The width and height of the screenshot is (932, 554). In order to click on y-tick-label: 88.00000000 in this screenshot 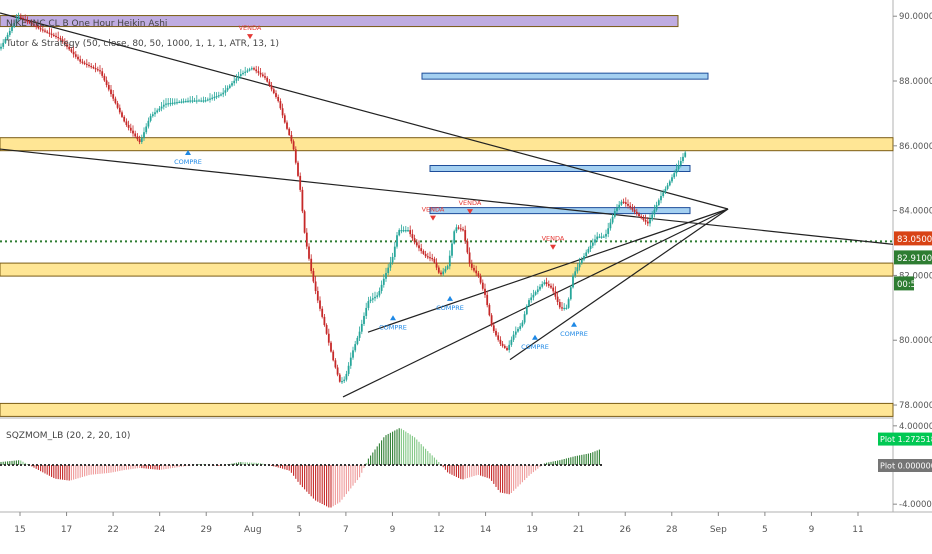, I will do `click(915, 82)`.